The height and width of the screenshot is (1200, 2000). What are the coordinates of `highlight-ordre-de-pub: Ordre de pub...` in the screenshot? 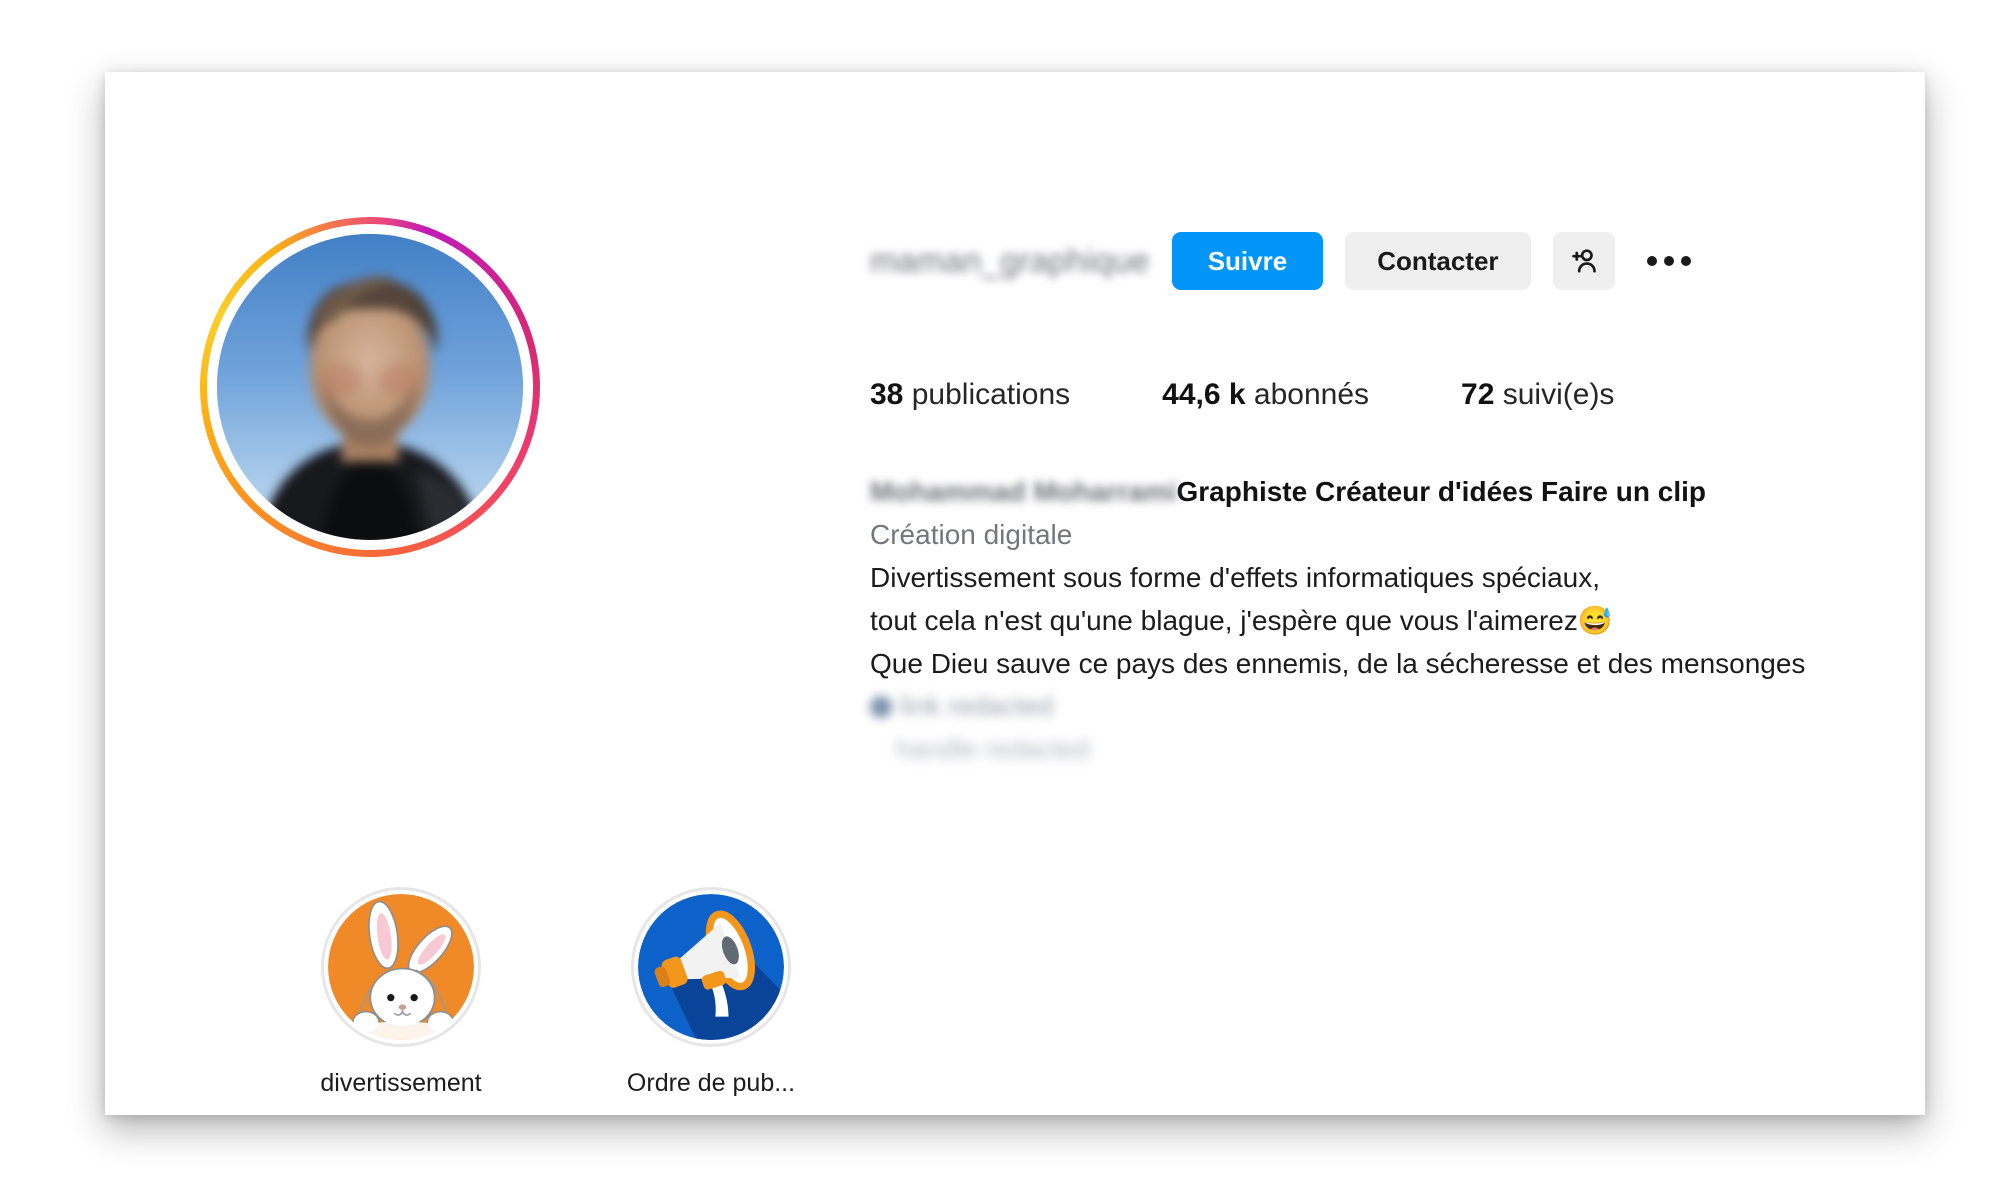 It's located at (711, 992).